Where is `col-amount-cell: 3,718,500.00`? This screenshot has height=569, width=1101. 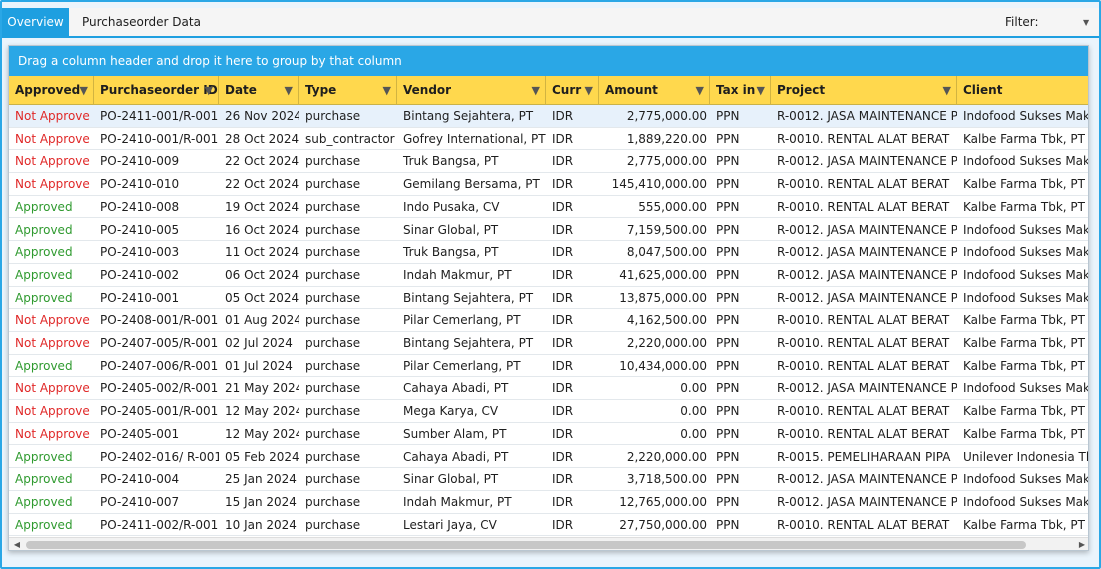
col-amount-cell: 3,718,500.00 is located at coordinates (666, 479).